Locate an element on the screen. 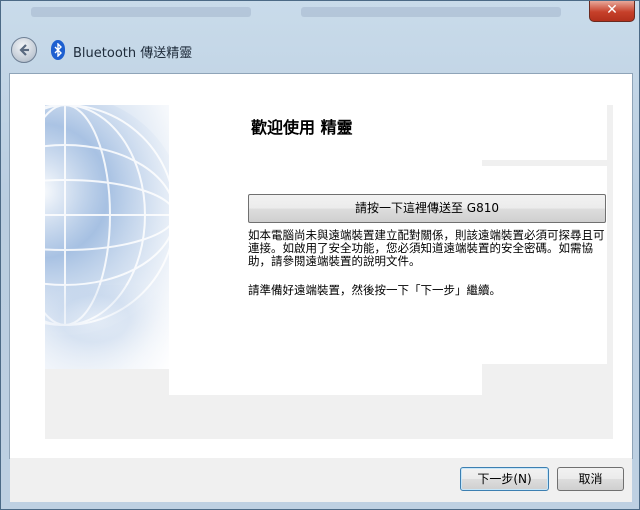  welcome-heading: 歡迎使用 精靈 is located at coordinates (302, 127).